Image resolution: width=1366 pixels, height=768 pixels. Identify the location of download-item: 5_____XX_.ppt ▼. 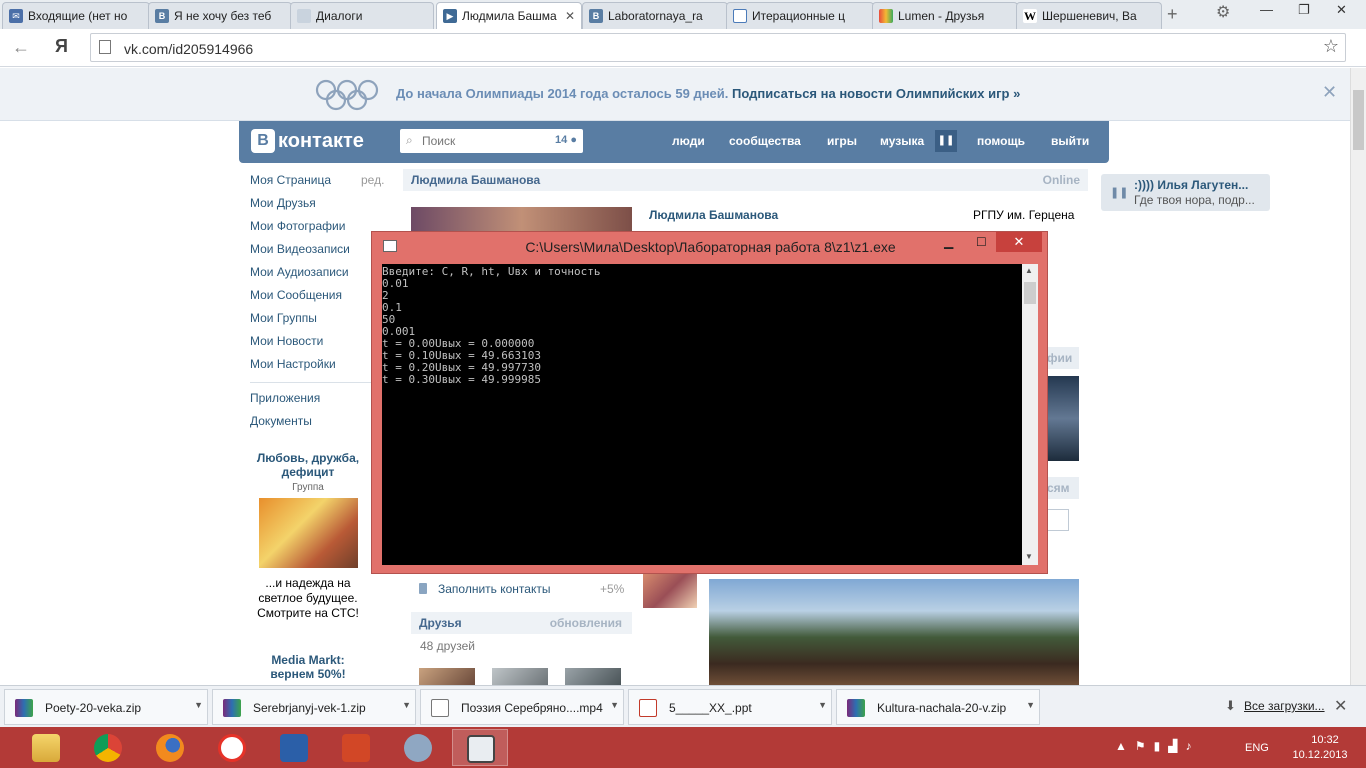
(730, 707).